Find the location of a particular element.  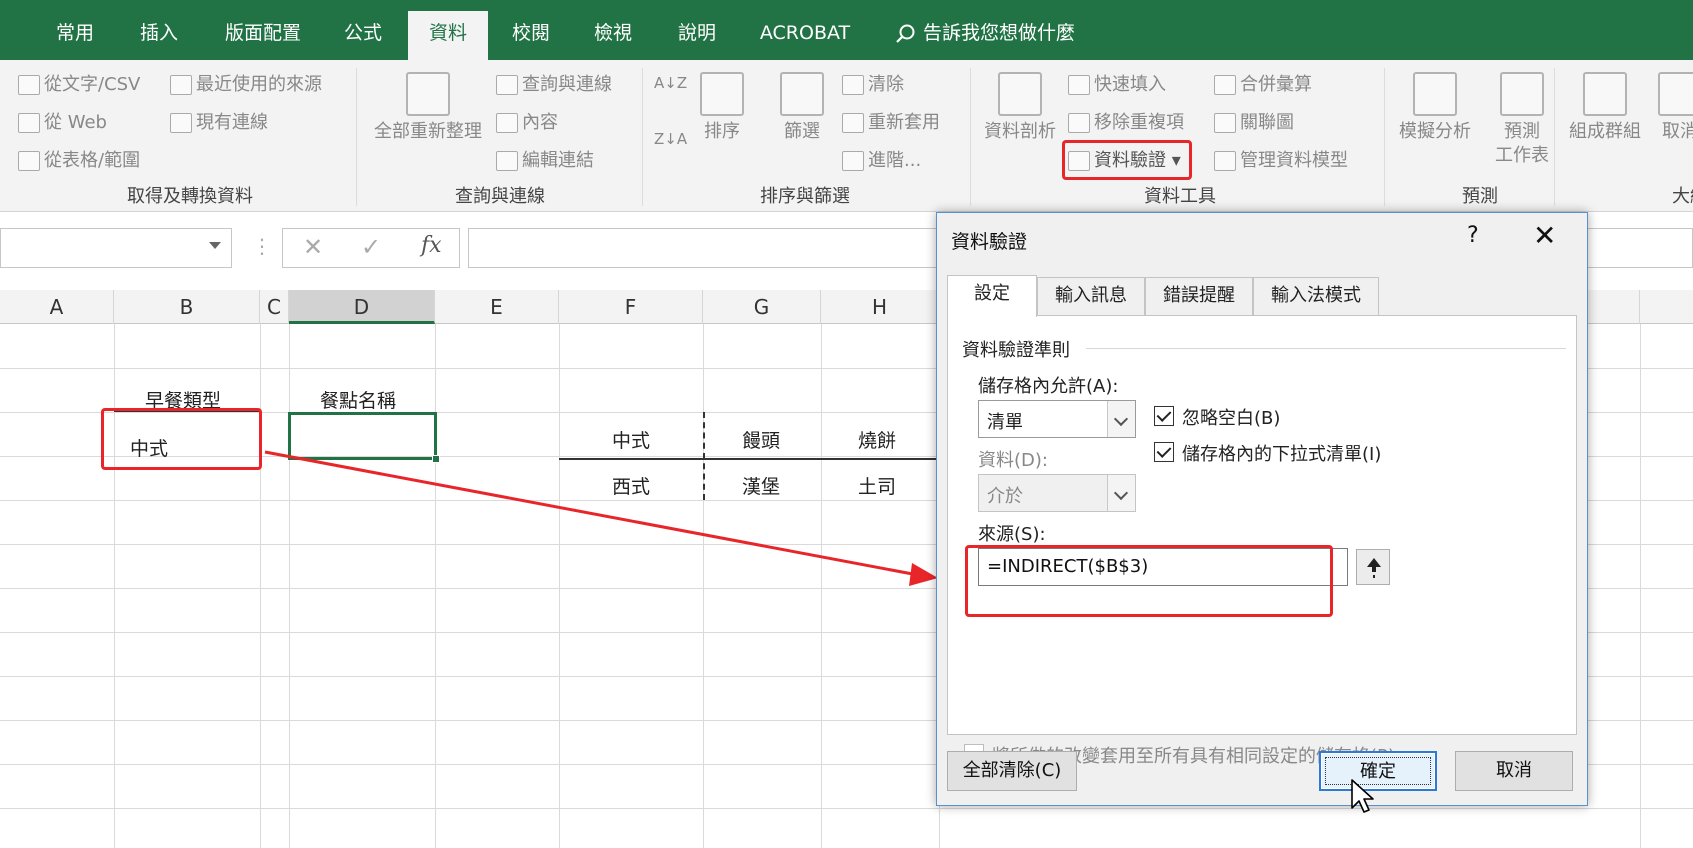

cell-h3: 燒餅 is located at coordinates (877, 439).